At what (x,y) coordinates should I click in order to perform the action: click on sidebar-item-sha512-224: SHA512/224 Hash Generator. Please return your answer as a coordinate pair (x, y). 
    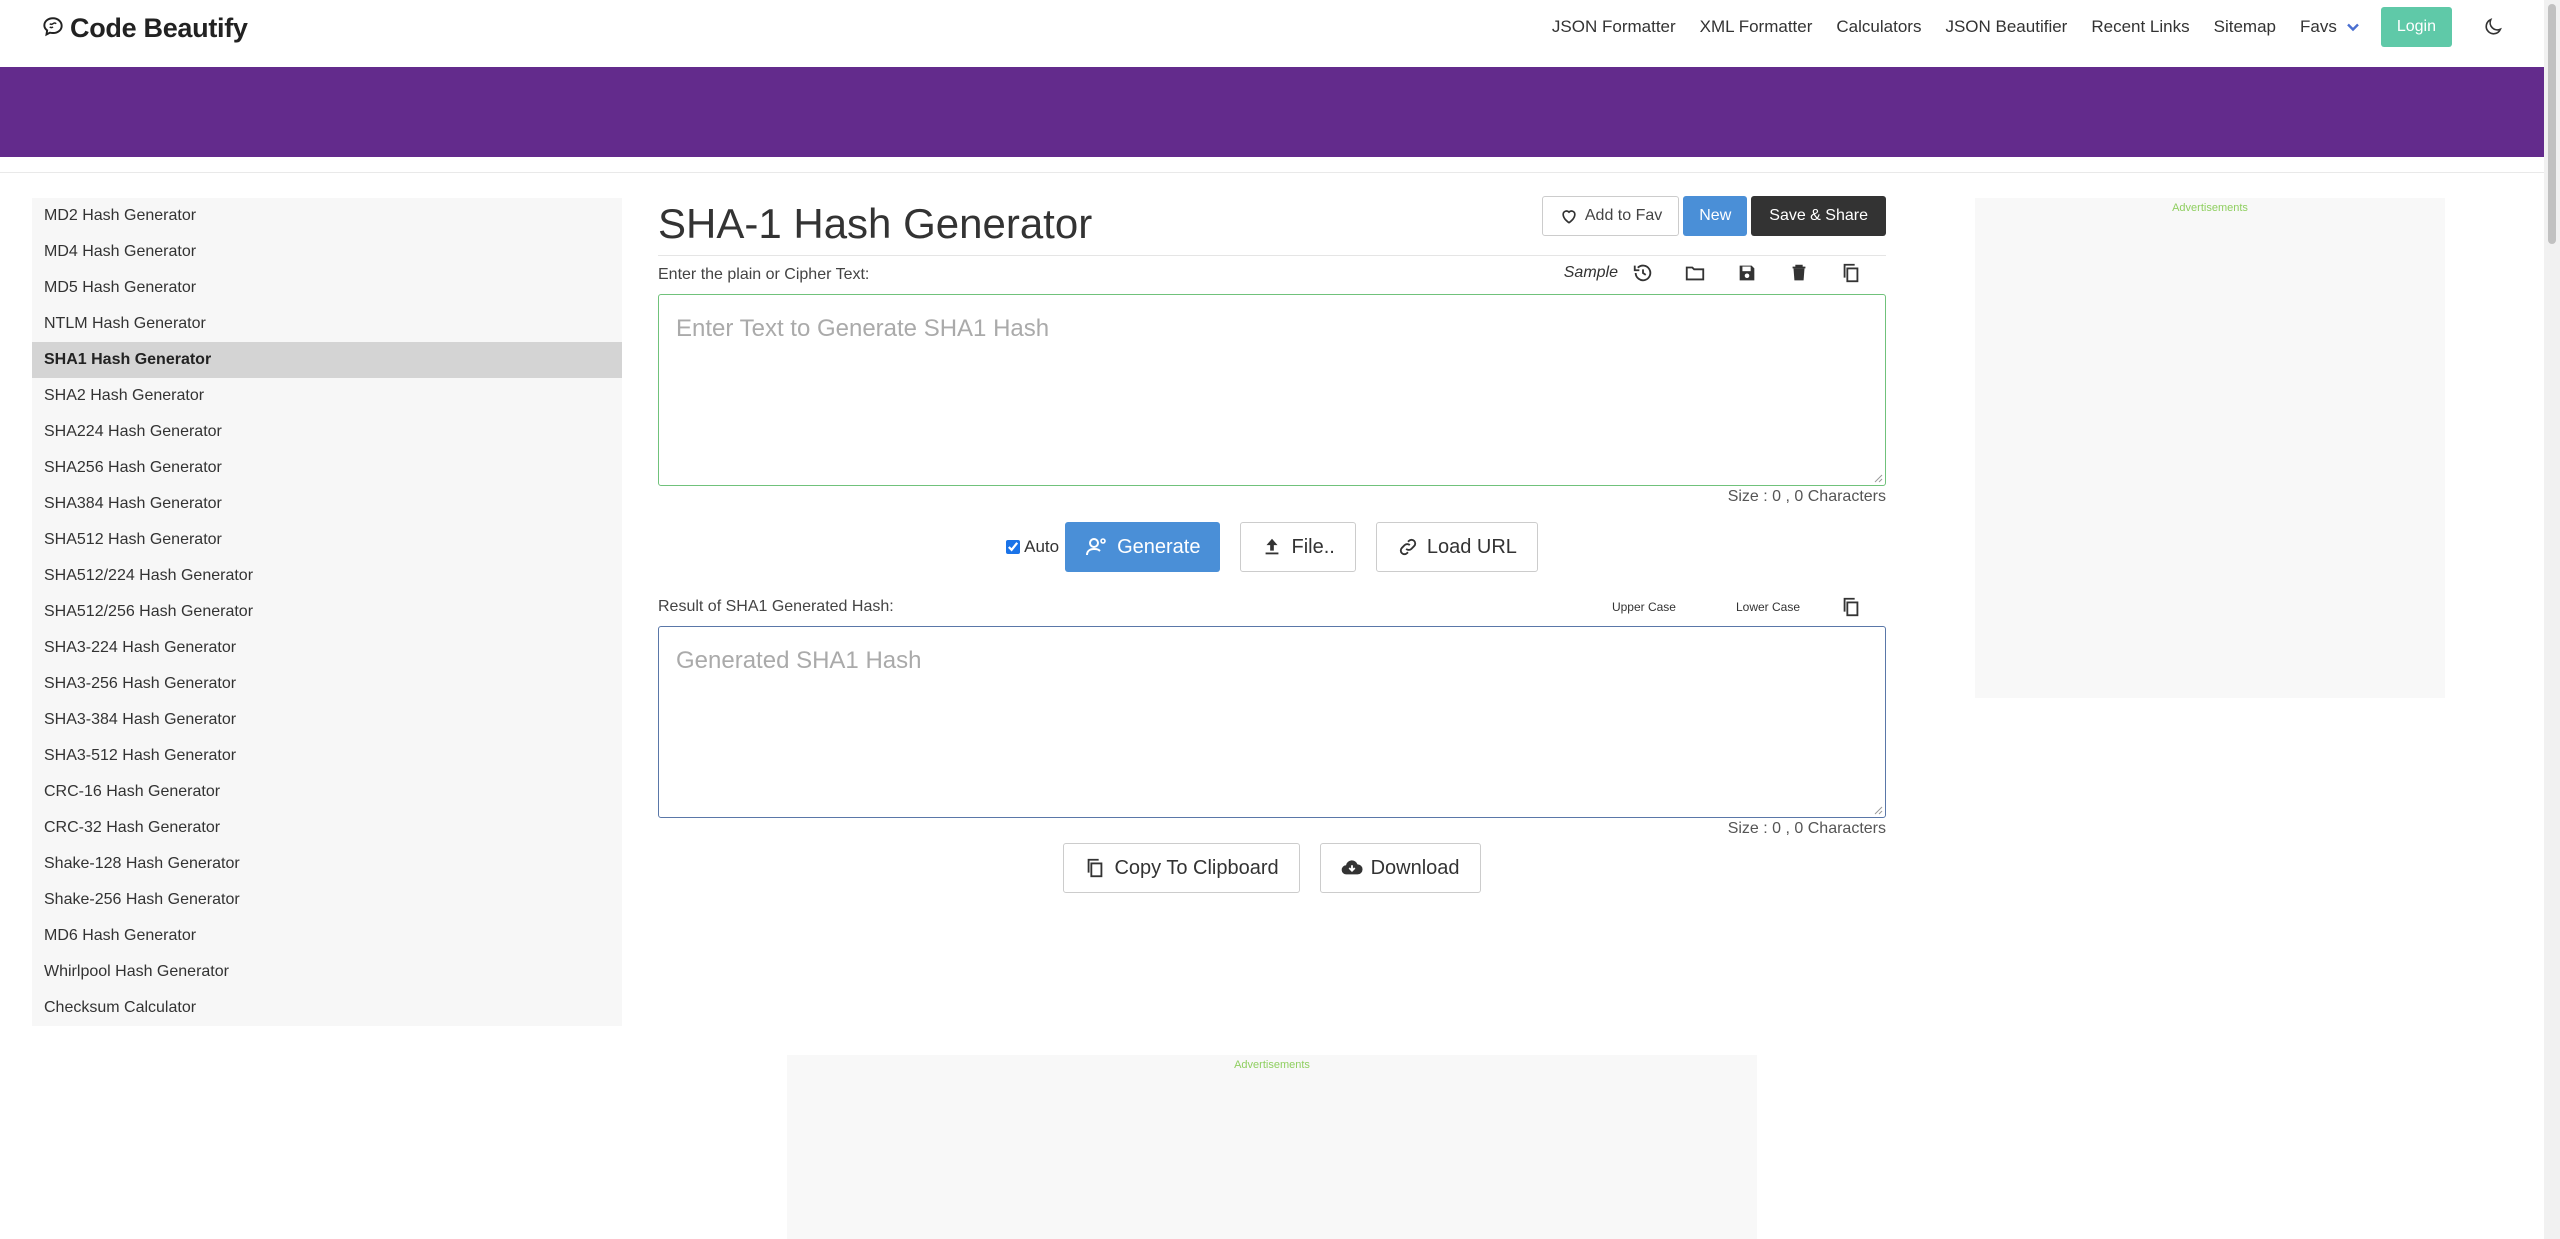
    Looking at the image, I should click on (327, 576).